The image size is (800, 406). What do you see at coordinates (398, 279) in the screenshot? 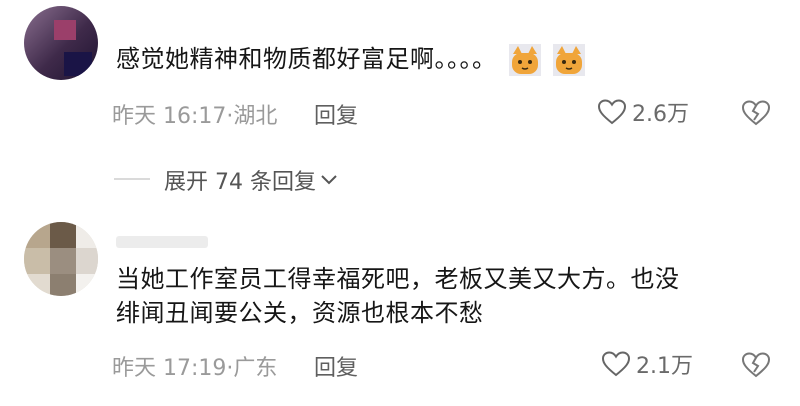
I see `comment-text-line: 当她工作室员工得幸福死吧，老板又美又大方。也没` at bounding box center [398, 279].